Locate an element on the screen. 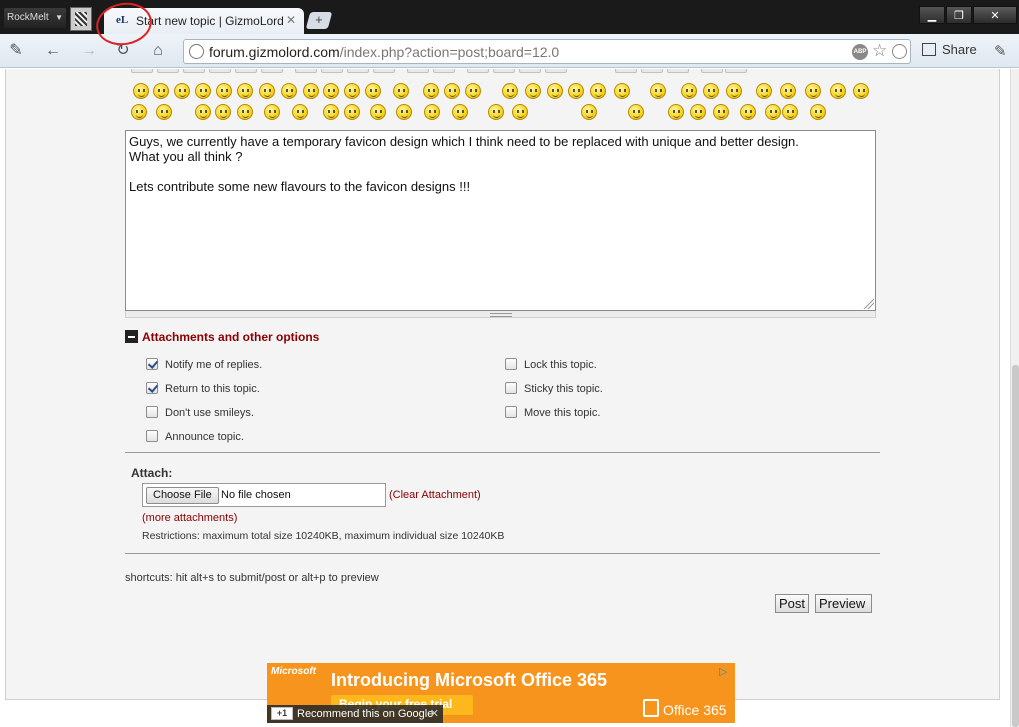 This screenshot has width=1019, height=727. checkbox-lock is located at coordinates (511, 364).